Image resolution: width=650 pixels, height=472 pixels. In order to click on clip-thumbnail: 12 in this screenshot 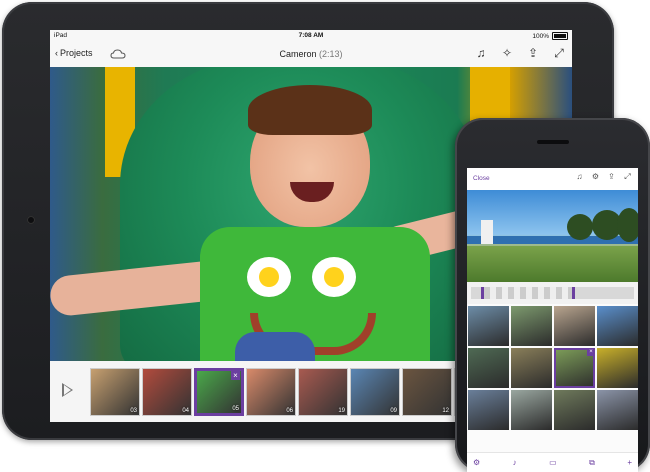, I will do `click(427, 392)`.